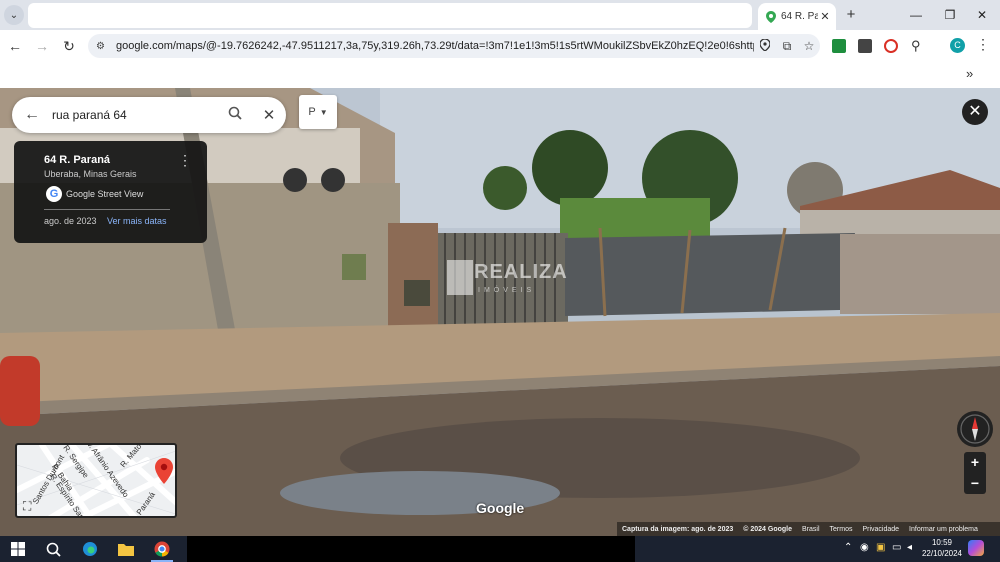  What do you see at coordinates (916, 15) in the screenshot?
I see `minimize-button: —` at bounding box center [916, 15].